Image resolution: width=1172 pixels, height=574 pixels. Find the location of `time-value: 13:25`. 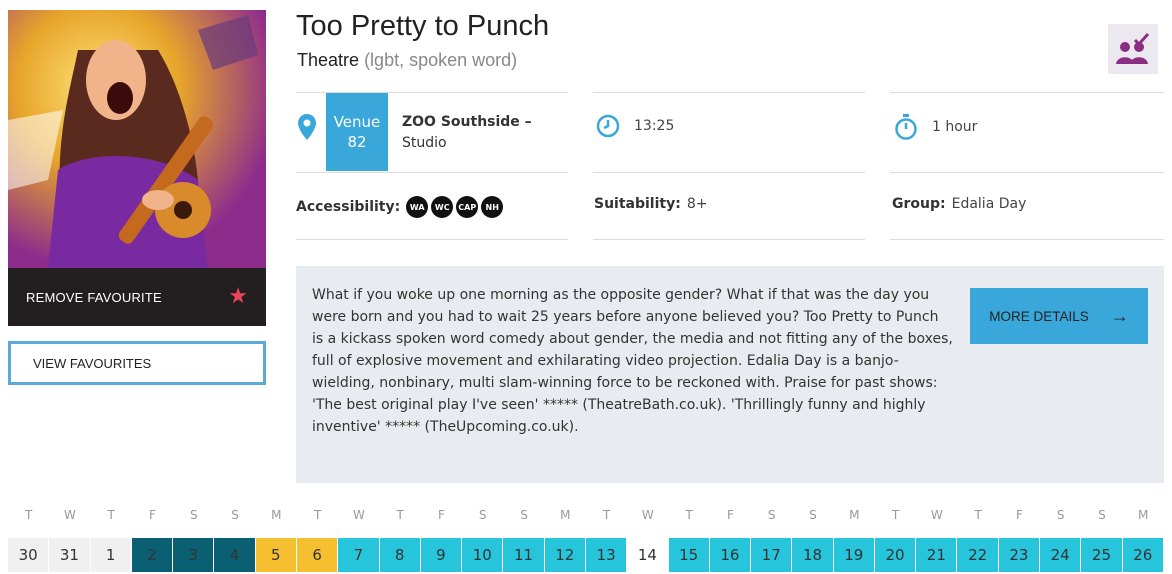

time-value: 13:25 is located at coordinates (654, 126).